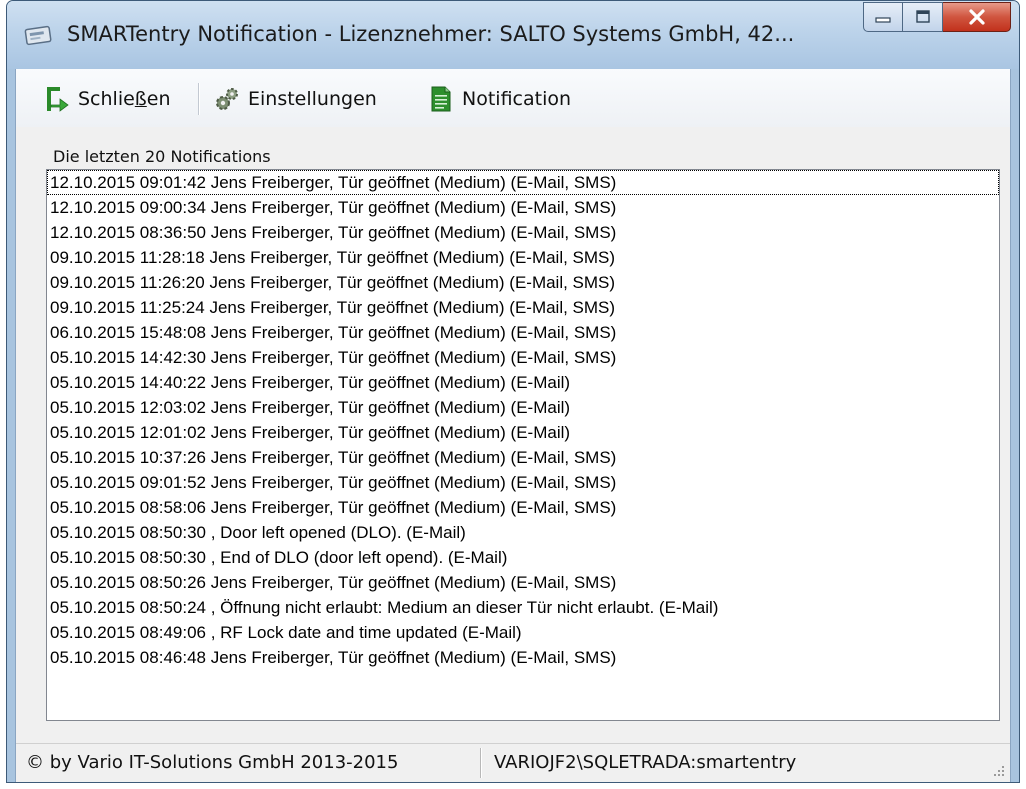  I want to click on notifications-list-label: Die letzten 20 Notifications, so click(162, 156).